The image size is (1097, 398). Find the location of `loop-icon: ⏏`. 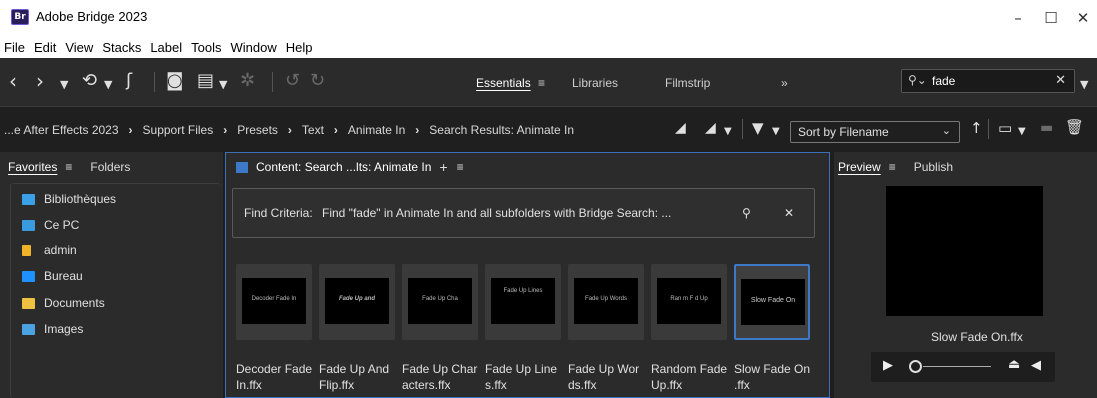

loop-icon: ⏏ is located at coordinates (1014, 364).